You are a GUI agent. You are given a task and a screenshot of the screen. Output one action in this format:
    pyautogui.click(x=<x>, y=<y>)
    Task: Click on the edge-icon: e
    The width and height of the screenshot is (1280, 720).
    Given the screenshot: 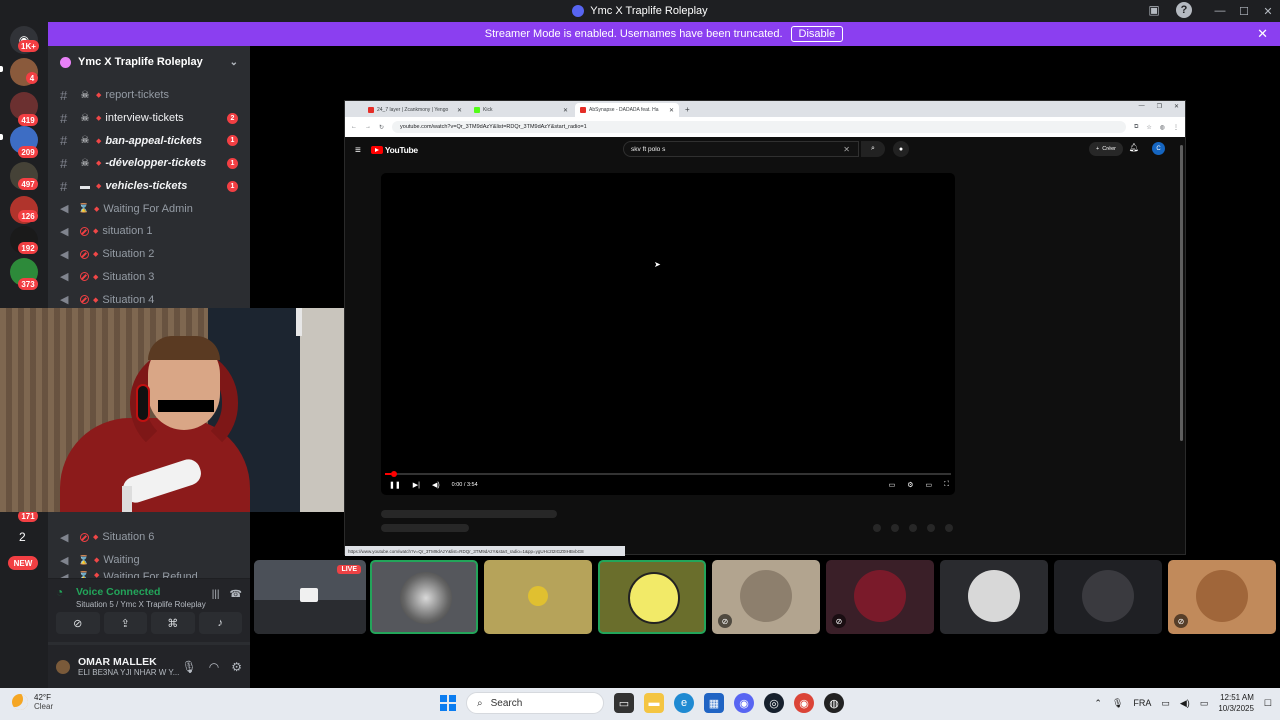 What is the action you would take?
    pyautogui.click(x=684, y=703)
    